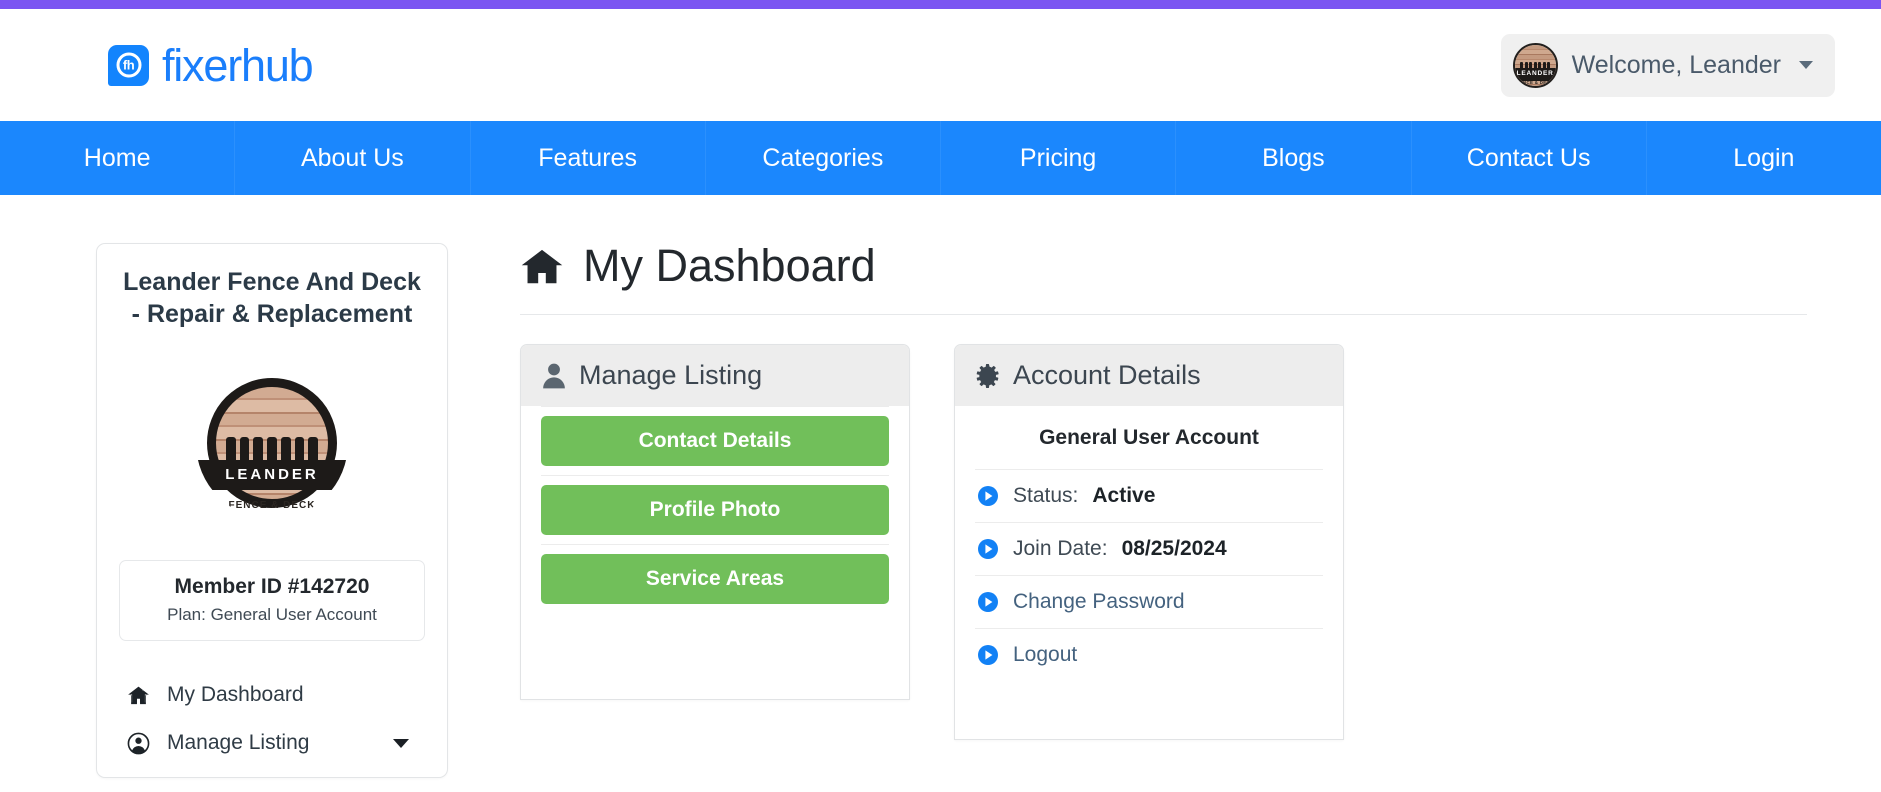 This screenshot has height=792, width=1881. What do you see at coordinates (729, 265) in the screenshot?
I see `page-title-text: My Dashboard` at bounding box center [729, 265].